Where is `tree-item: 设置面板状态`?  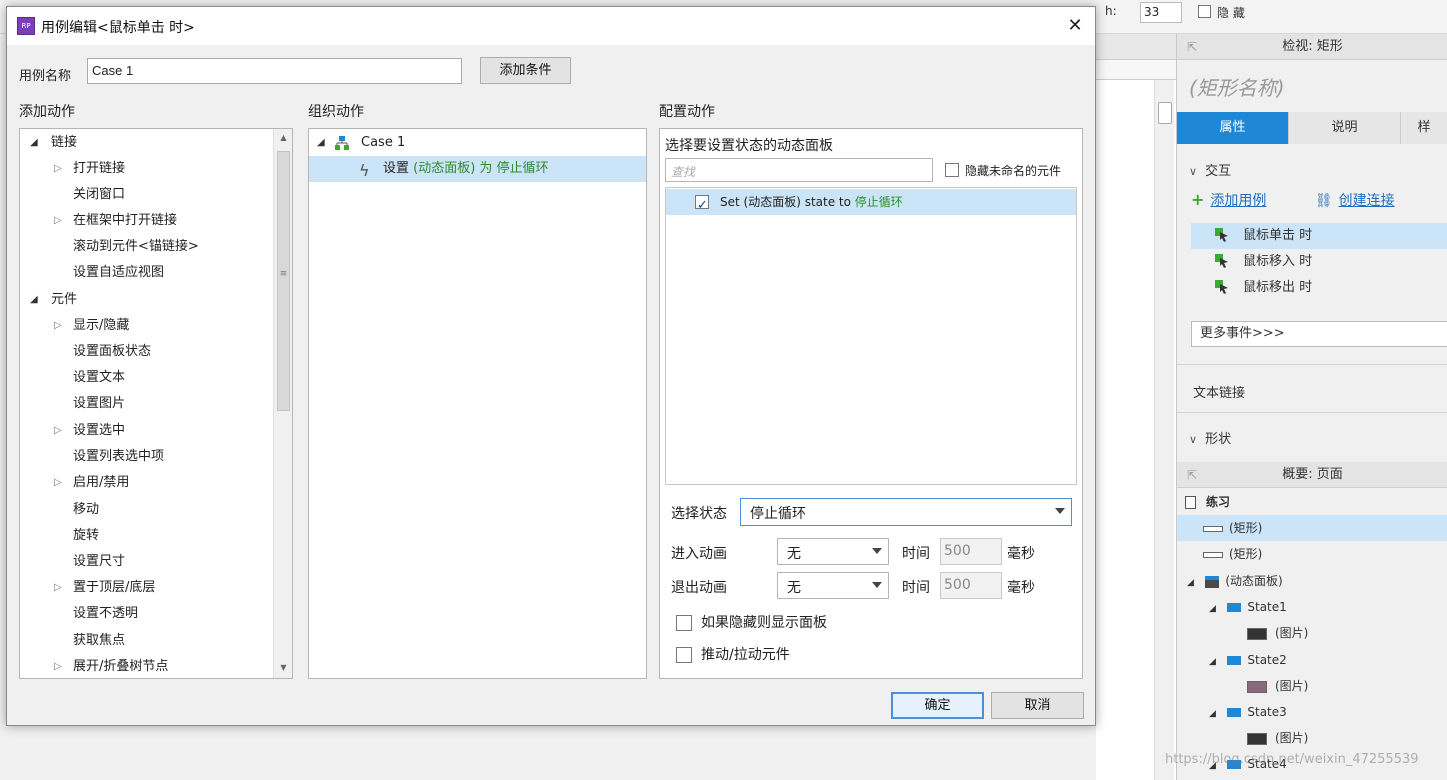
tree-item: 设置面板状态 is located at coordinates (85, 352).